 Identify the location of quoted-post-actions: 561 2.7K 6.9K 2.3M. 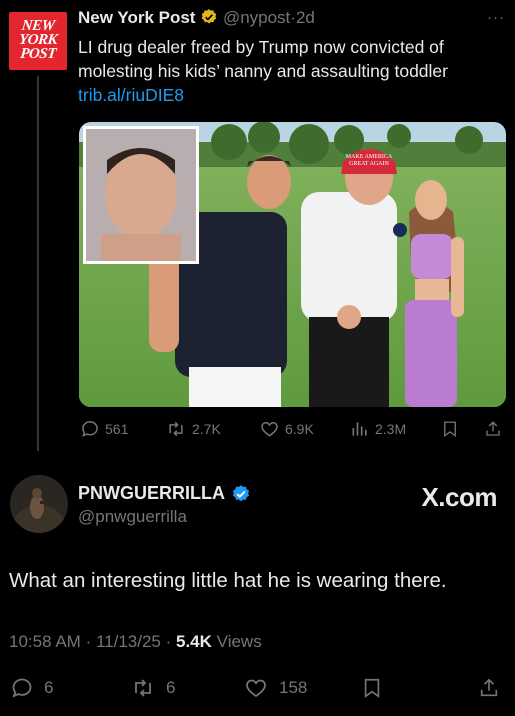
(257, 430).